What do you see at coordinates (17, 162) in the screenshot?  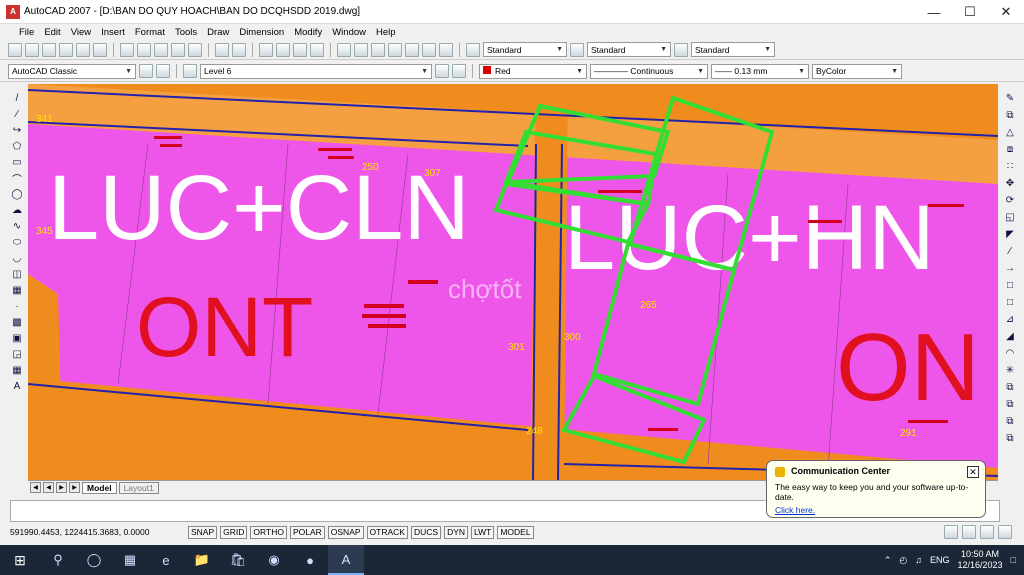 I see `rectangle-icon: ▭` at bounding box center [17, 162].